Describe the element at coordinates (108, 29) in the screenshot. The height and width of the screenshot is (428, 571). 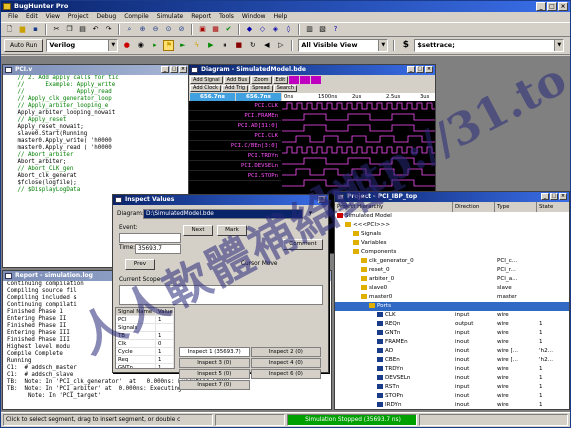
I see `redo-icon: ↷` at that location.